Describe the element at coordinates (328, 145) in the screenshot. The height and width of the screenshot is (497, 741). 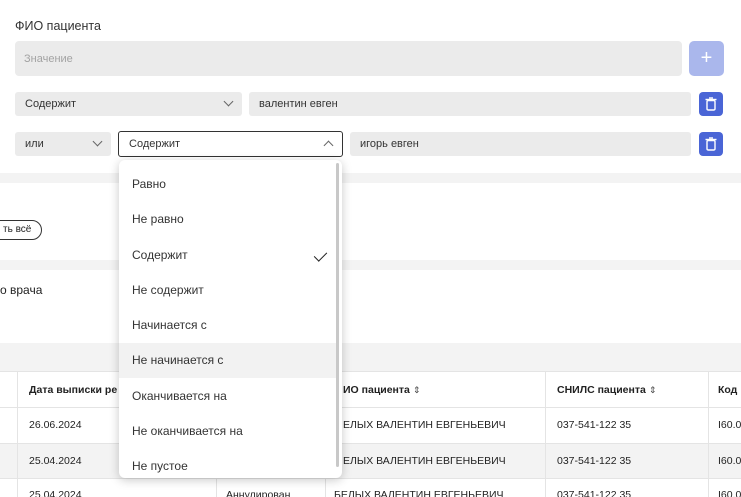
I see `chevron-up-icon` at that location.